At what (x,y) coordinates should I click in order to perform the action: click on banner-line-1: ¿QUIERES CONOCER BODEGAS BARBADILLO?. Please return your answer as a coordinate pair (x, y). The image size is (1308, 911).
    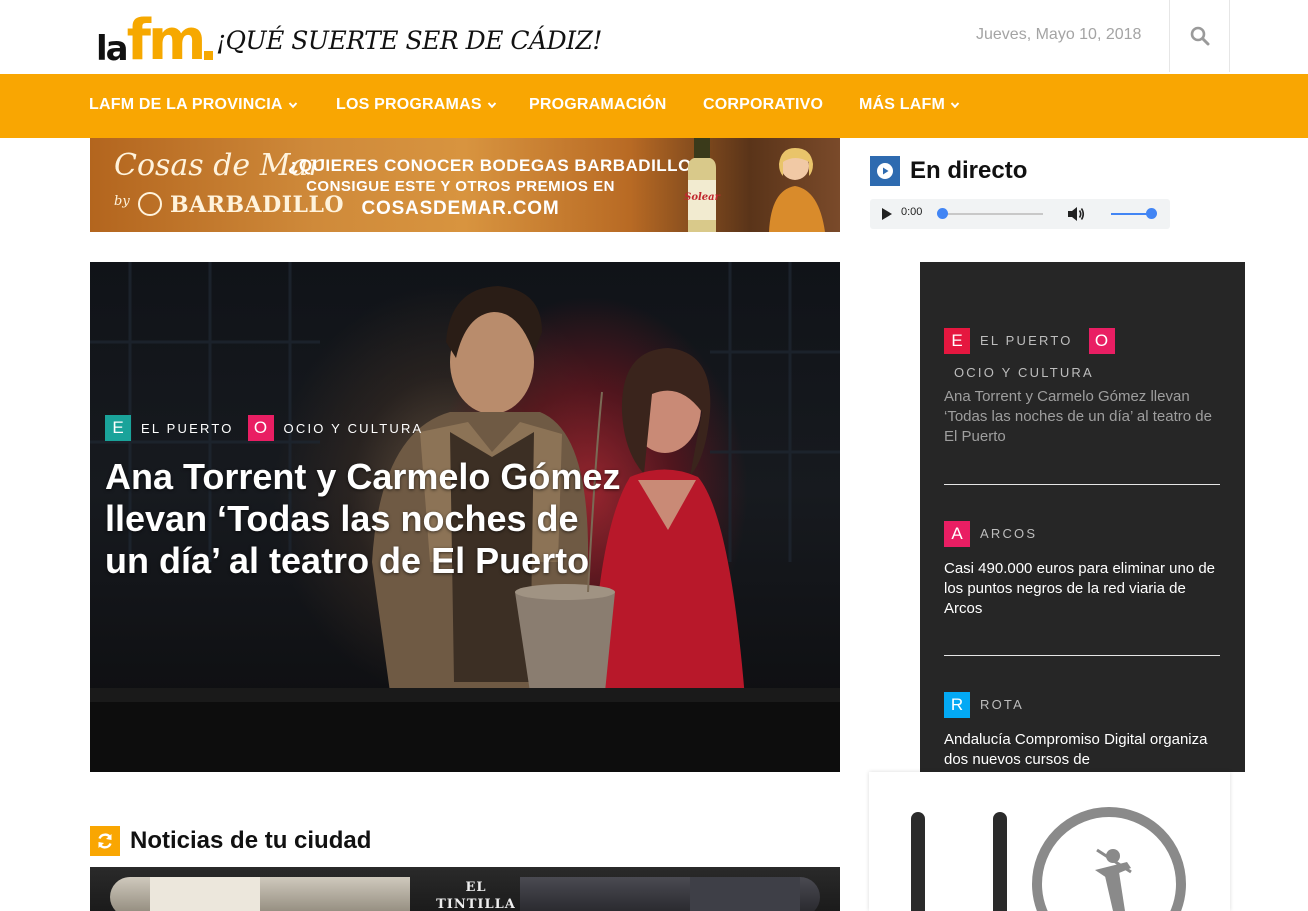
    Looking at the image, I should click on (495, 165).